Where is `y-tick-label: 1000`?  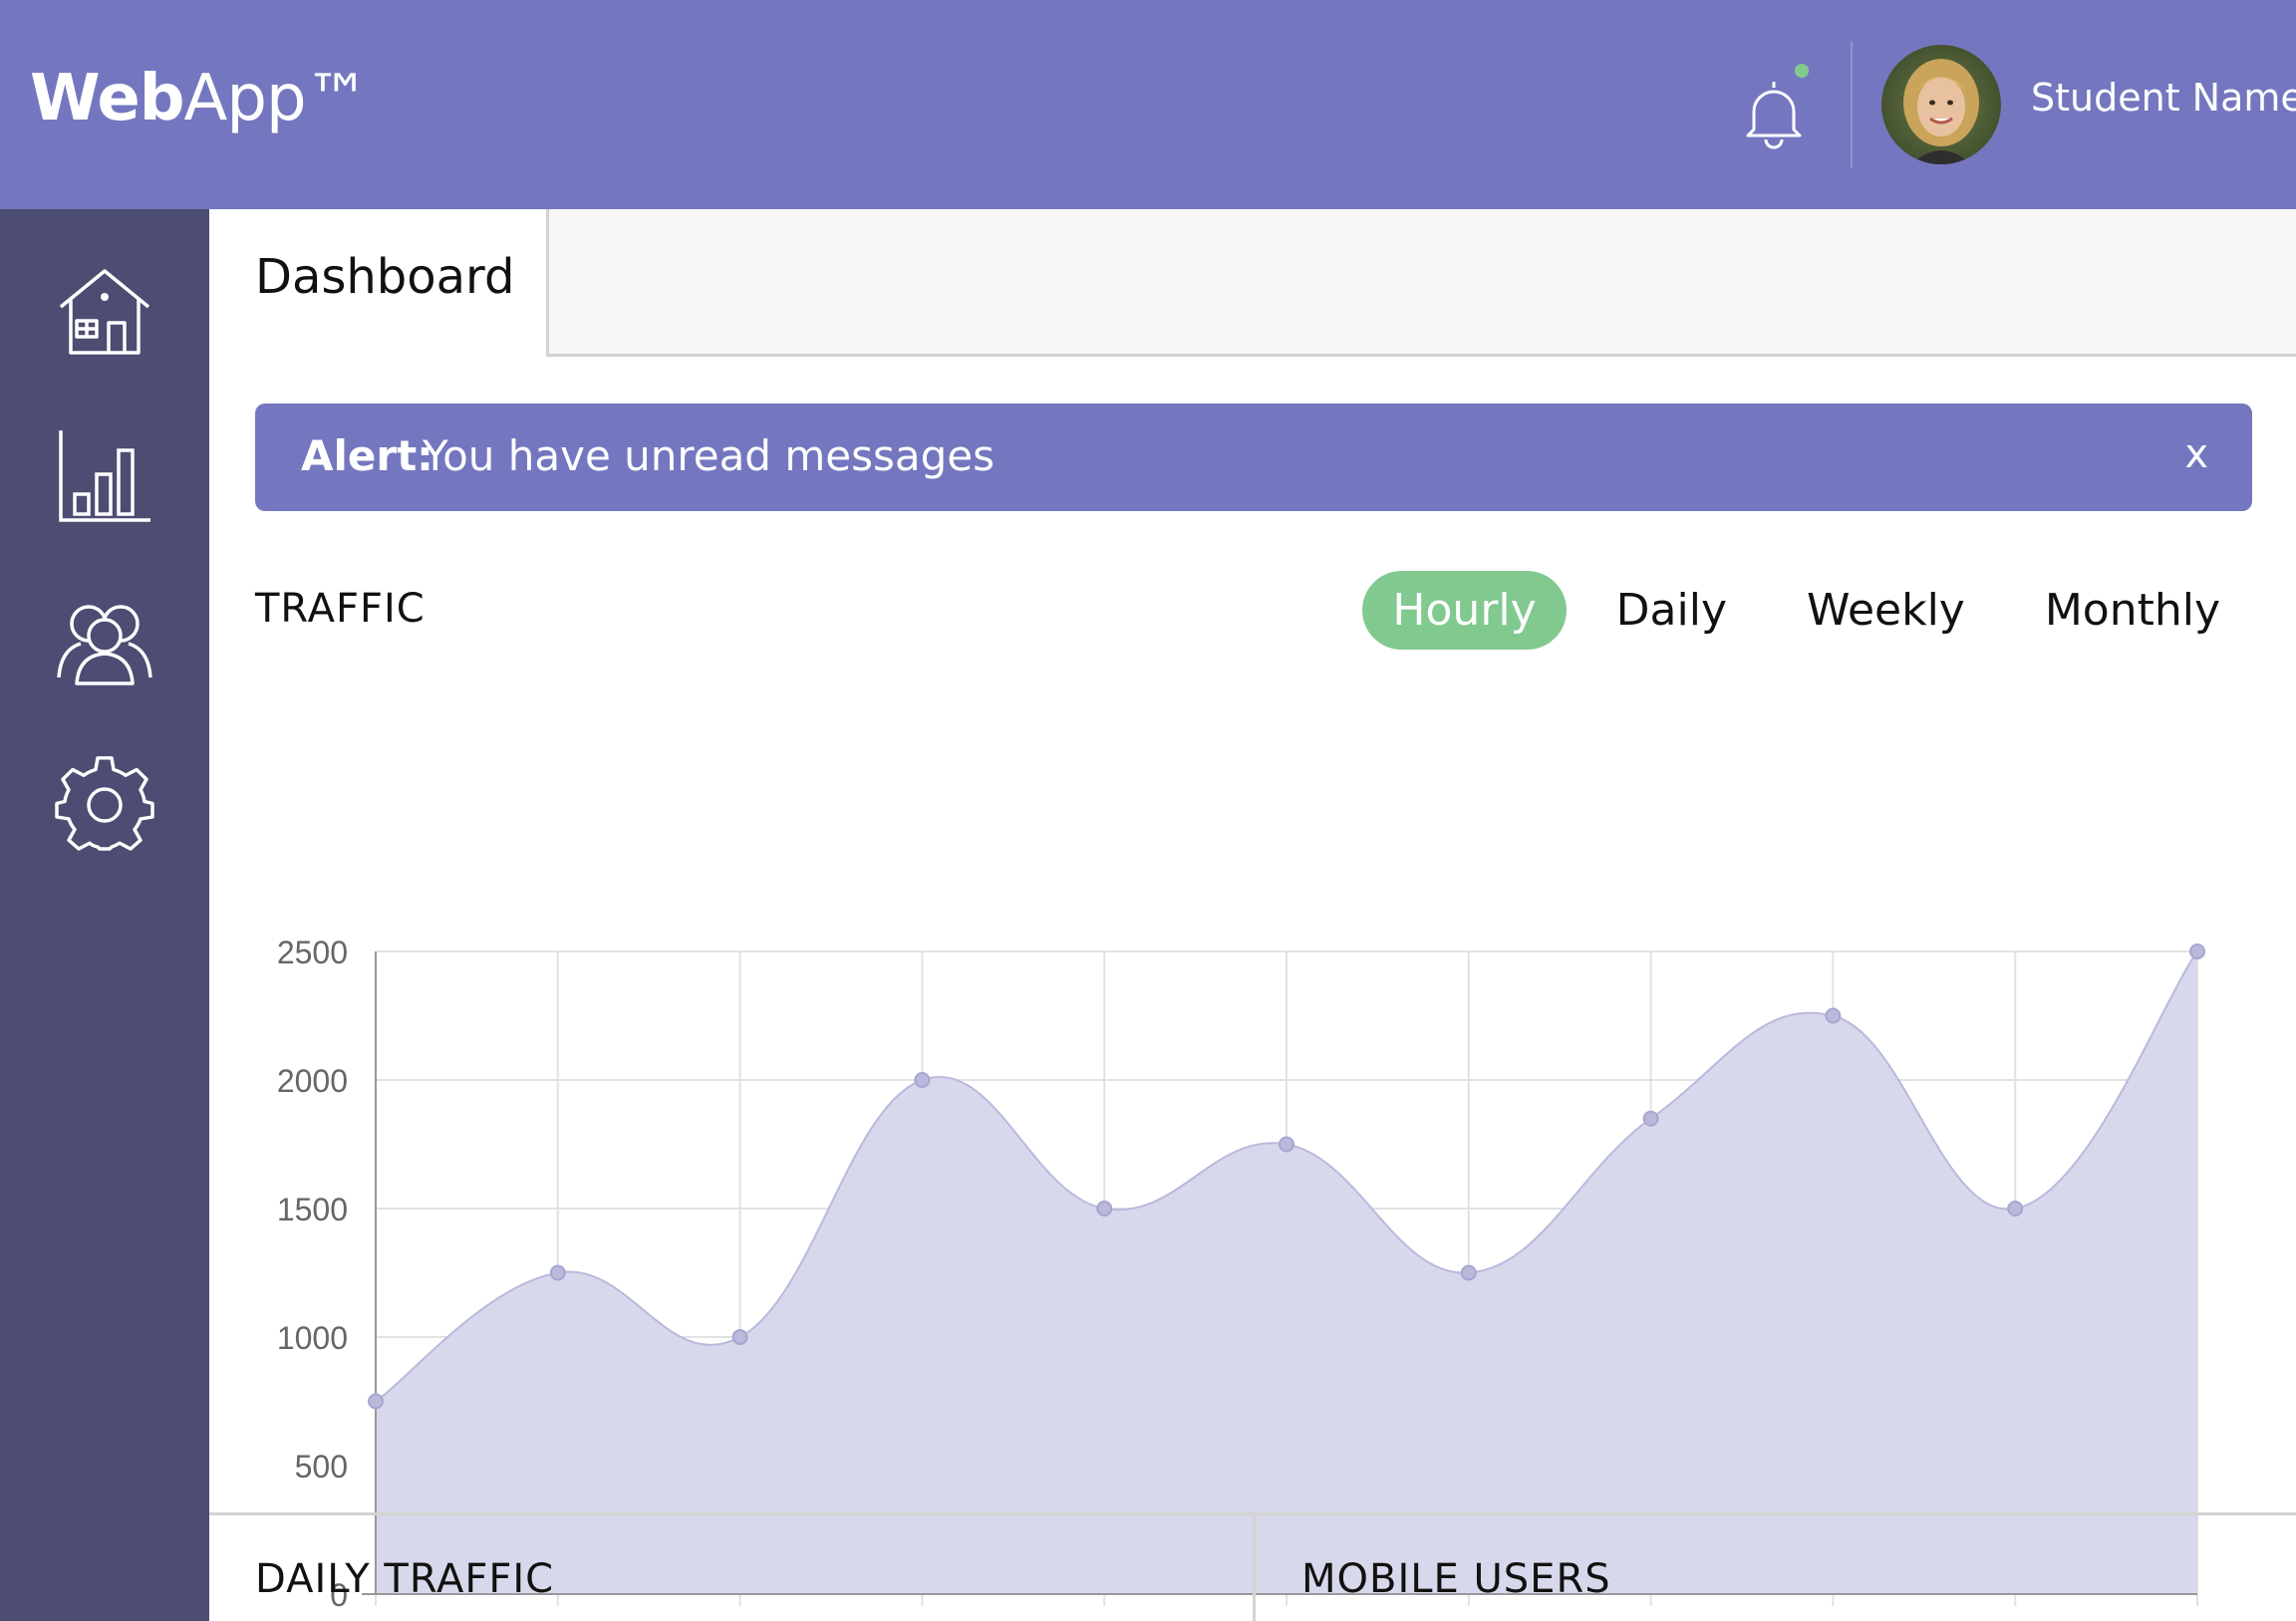
y-tick-label: 1000 is located at coordinates (312, 1338).